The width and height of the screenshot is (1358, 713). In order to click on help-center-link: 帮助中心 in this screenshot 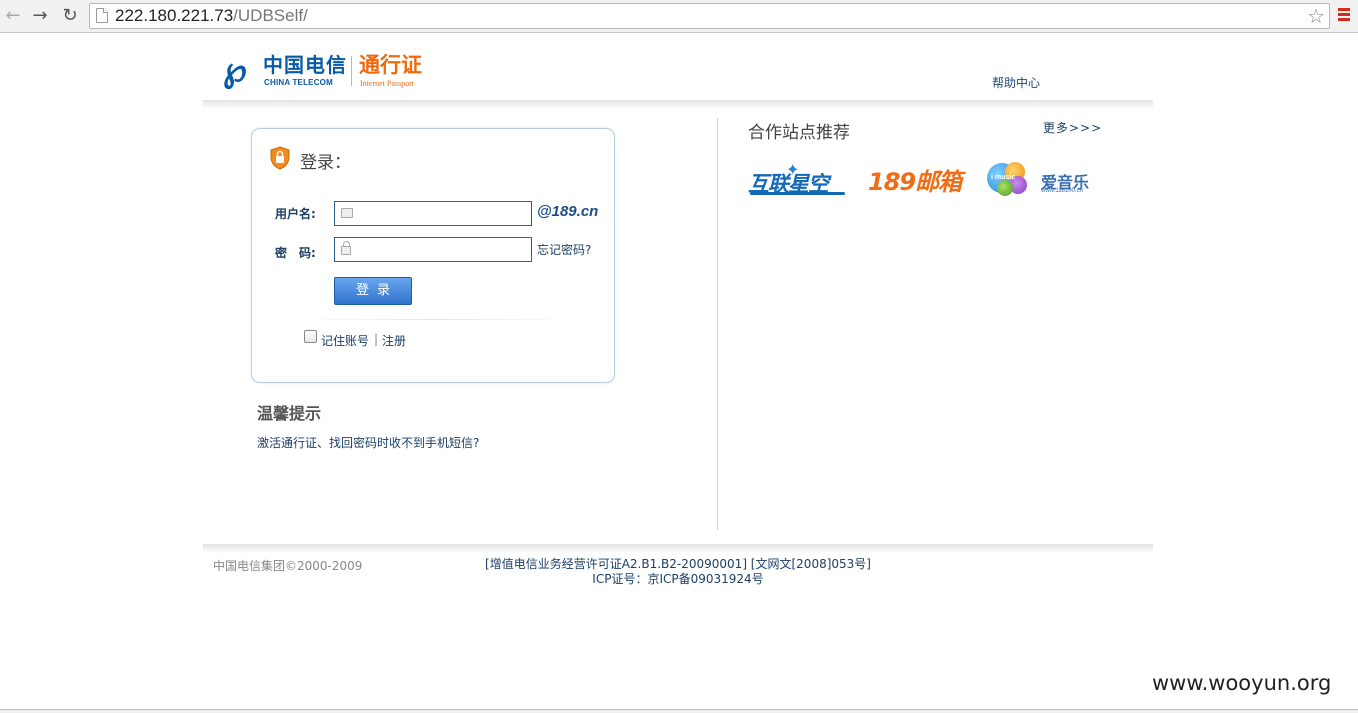, I will do `click(1016, 82)`.